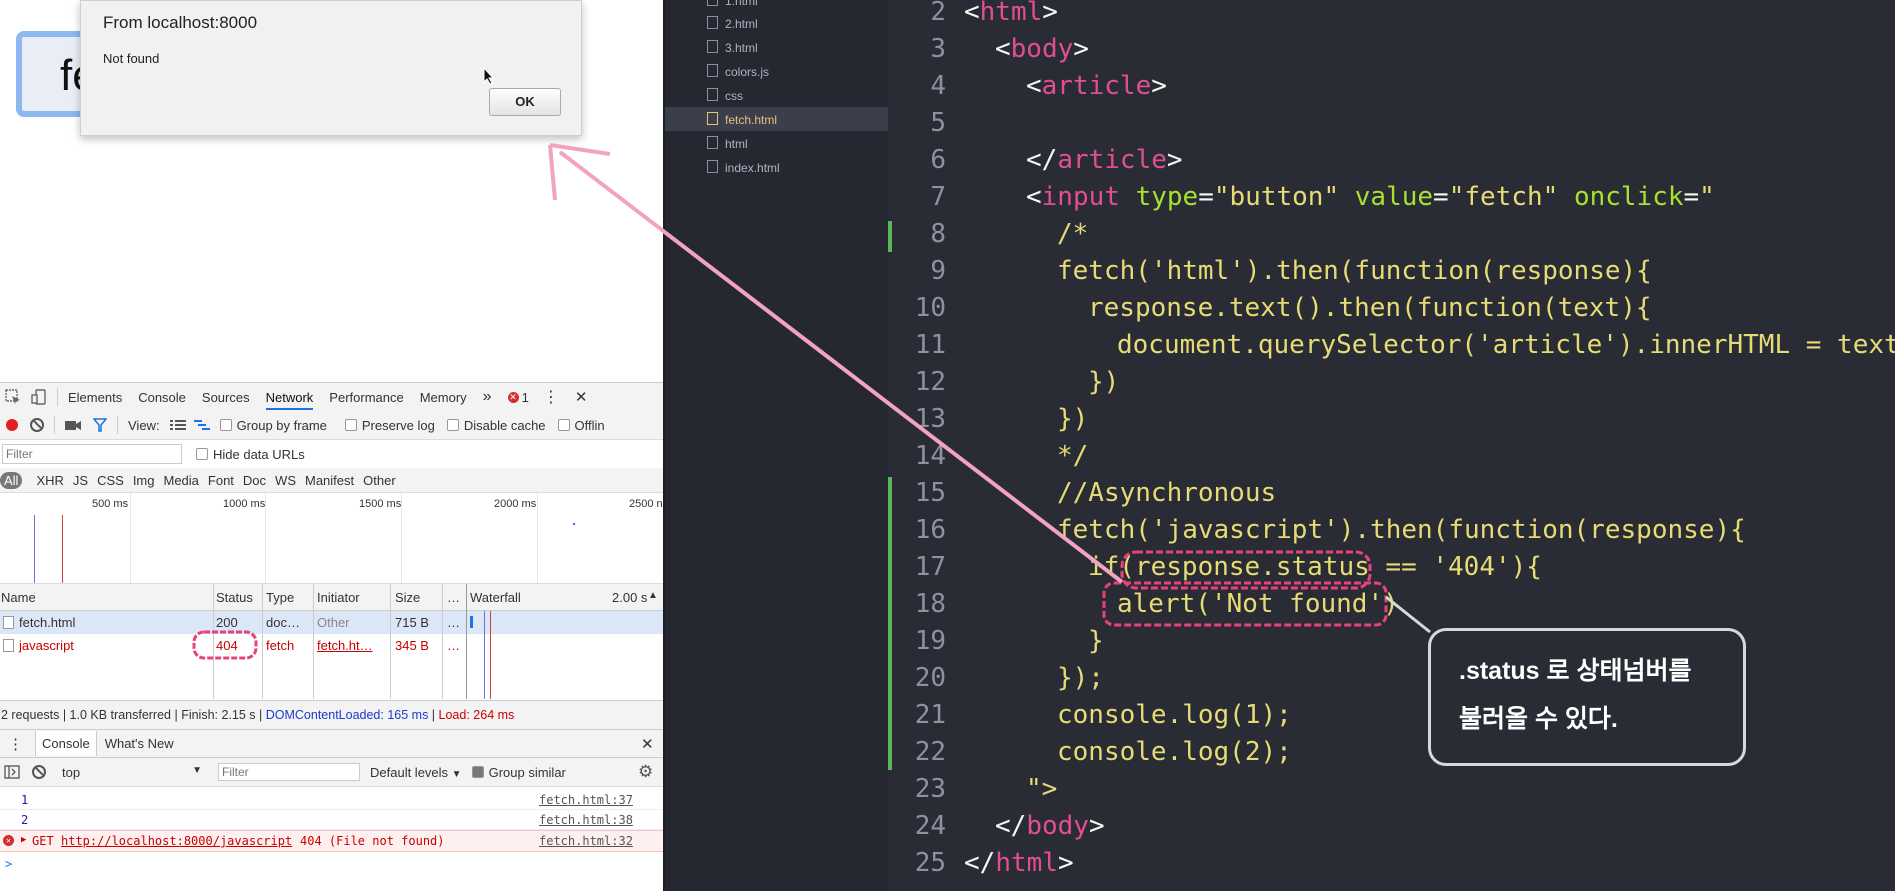 This screenshot has height=891, width=1895. I want to click on filter-row: Hide data URLs, so click(332, 454).